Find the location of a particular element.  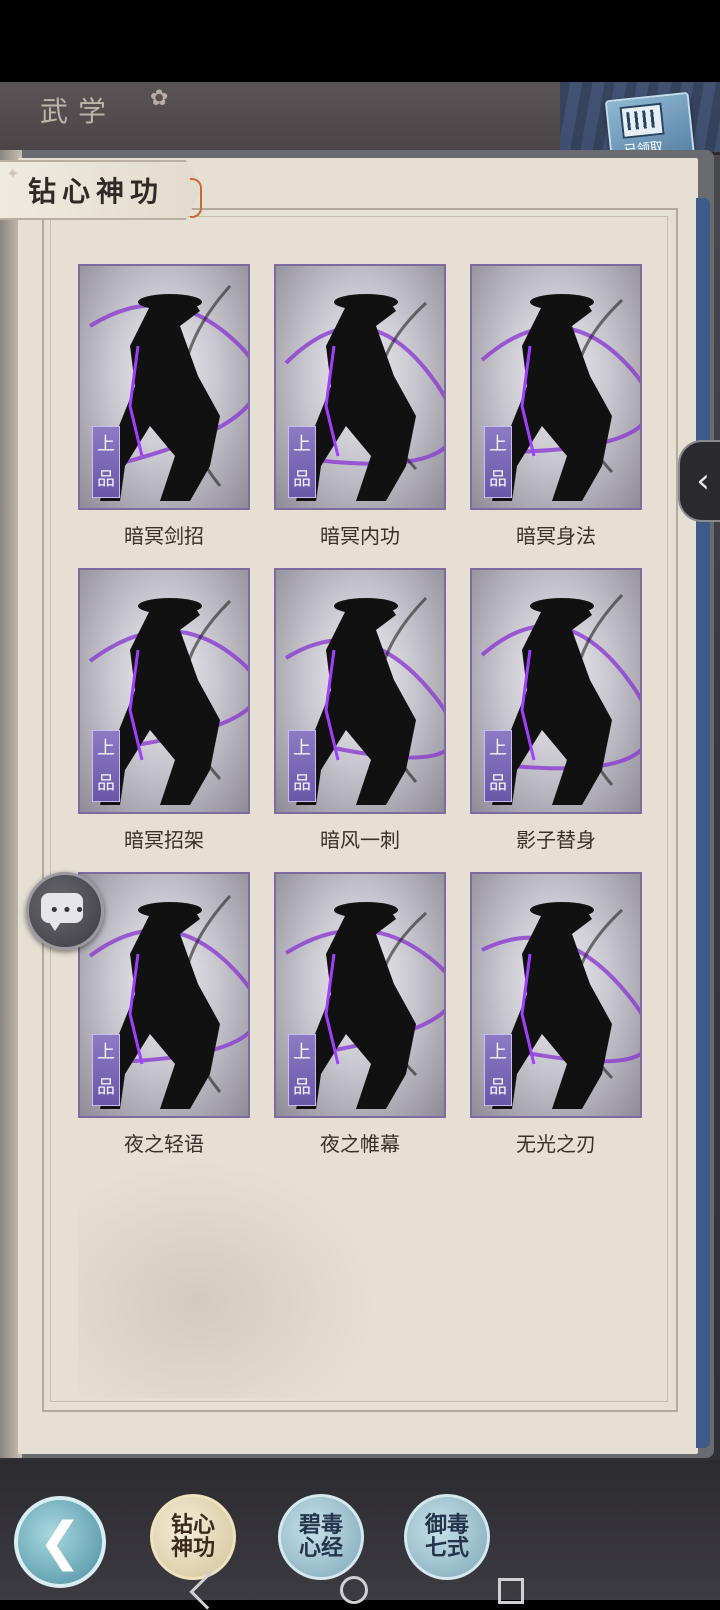

skill-name: 暗冥身法 is located at coordinates (556, 536).